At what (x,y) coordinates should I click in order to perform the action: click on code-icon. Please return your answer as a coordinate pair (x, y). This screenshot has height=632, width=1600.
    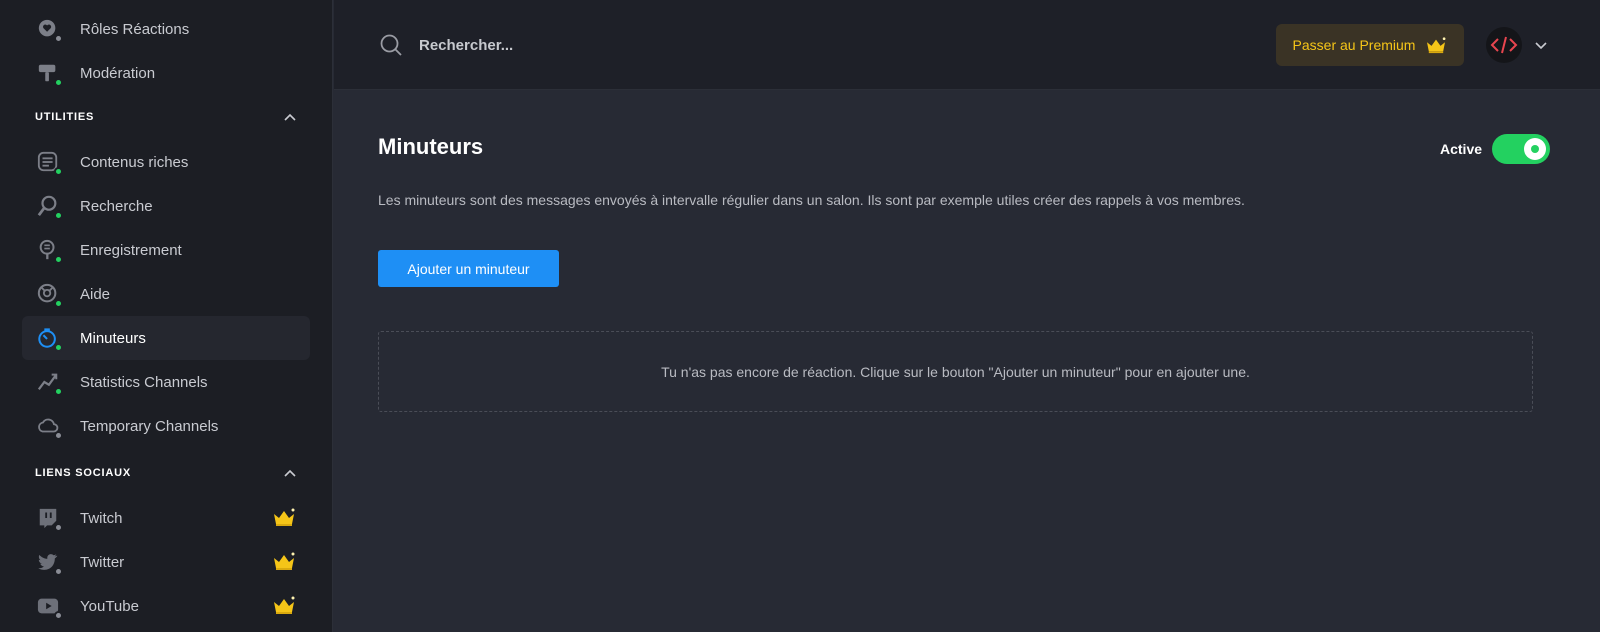
    Looking at the image, I should click on (1504, 45).